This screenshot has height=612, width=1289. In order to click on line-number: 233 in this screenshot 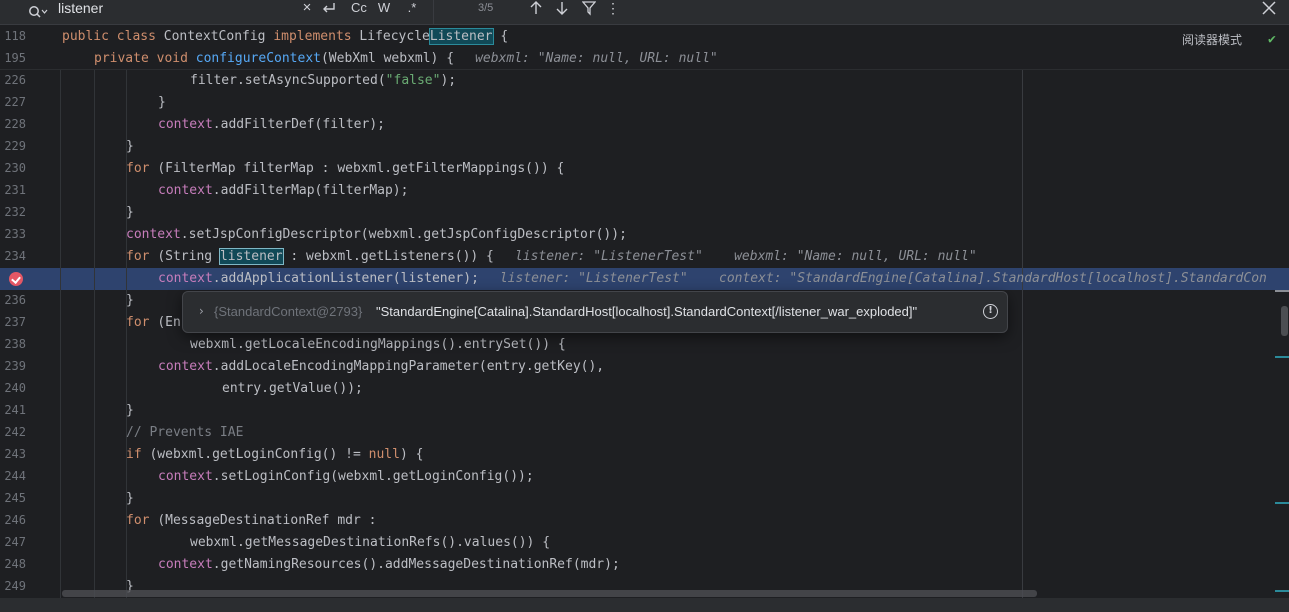, I will do `click(13, 234)`.